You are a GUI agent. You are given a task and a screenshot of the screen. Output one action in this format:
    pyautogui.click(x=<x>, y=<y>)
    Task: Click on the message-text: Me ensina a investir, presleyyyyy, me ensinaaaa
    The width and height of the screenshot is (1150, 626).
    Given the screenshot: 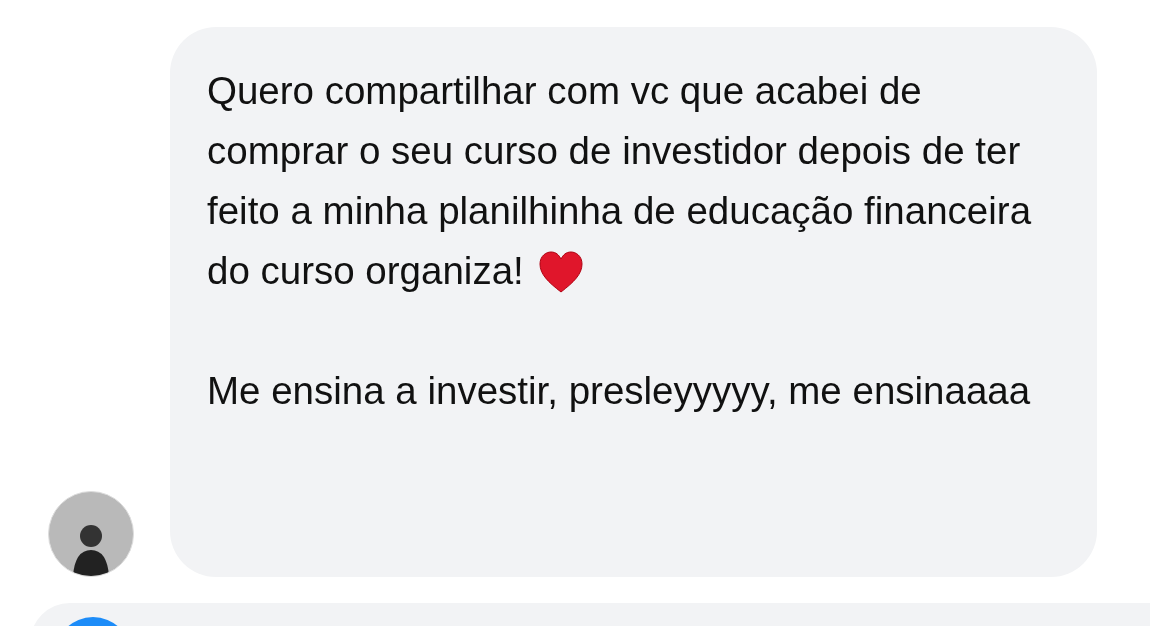 What is the action you would take?
    pyautogui.click(x=619, y=391)
    